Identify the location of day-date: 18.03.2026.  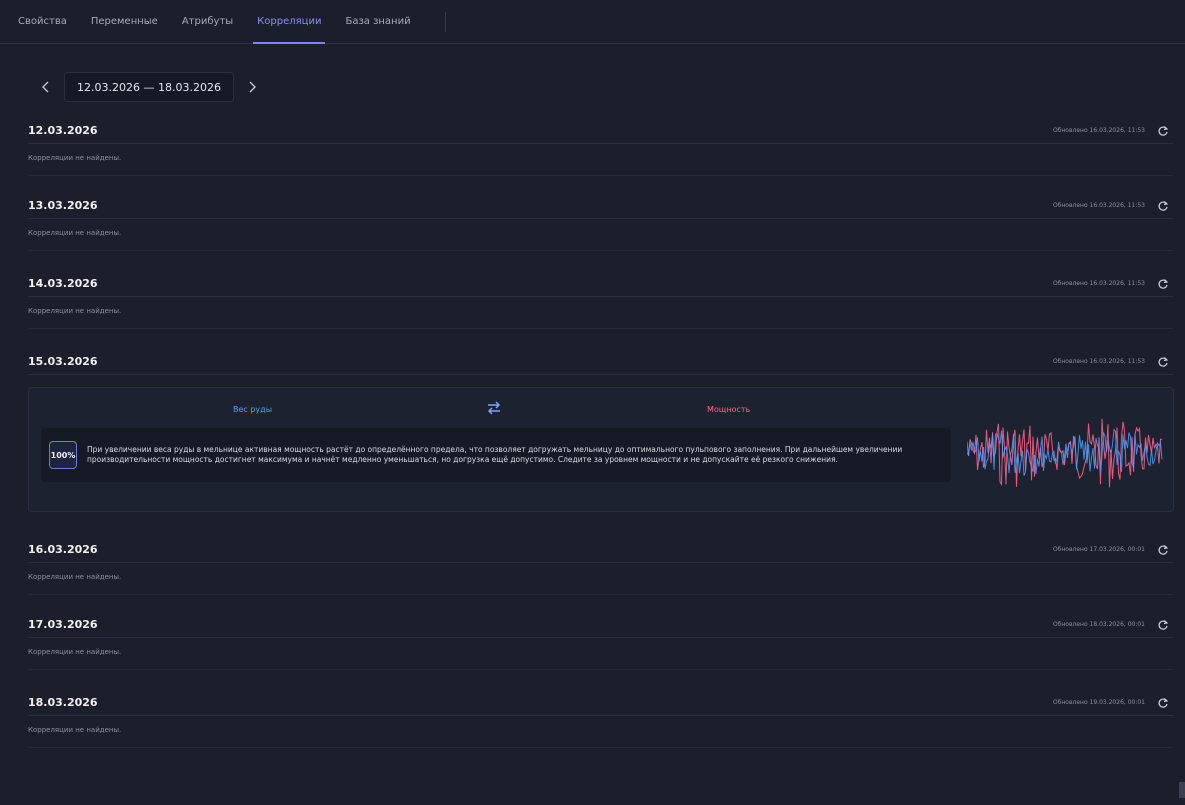
(63, 702).